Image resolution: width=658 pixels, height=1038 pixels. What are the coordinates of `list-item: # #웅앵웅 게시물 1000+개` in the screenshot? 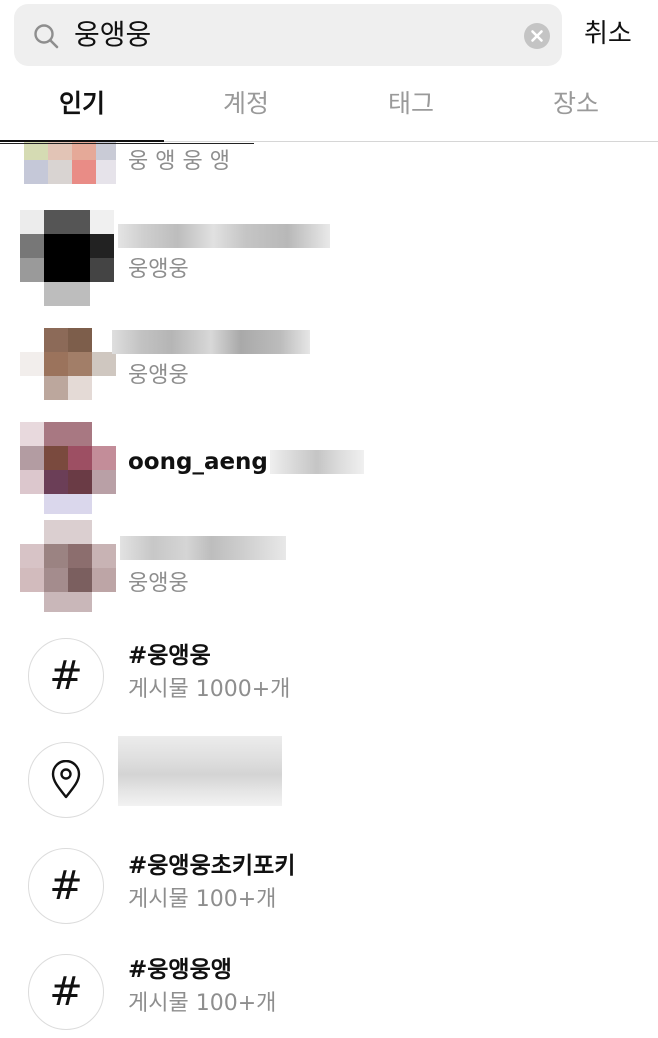 It's located at (329, 676).